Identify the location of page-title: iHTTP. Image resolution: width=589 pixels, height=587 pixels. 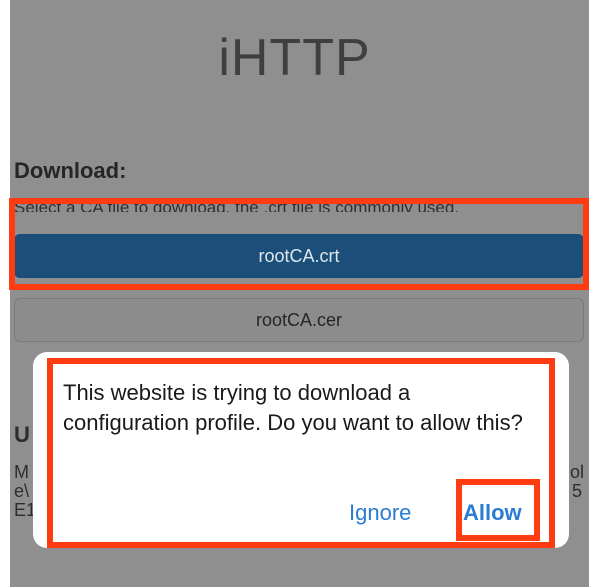
(294, 58).